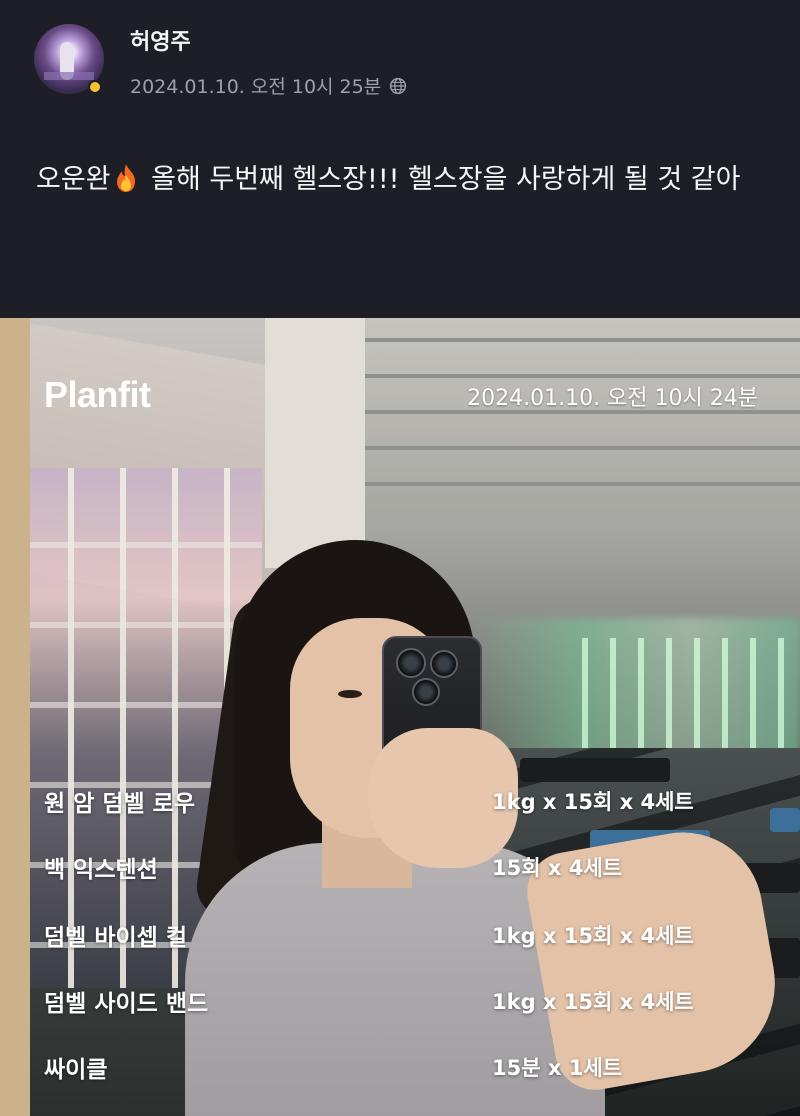 This screenshot has height=1116, width=800. I want to click on planfit-logo: Planfit, so click(97, 394).